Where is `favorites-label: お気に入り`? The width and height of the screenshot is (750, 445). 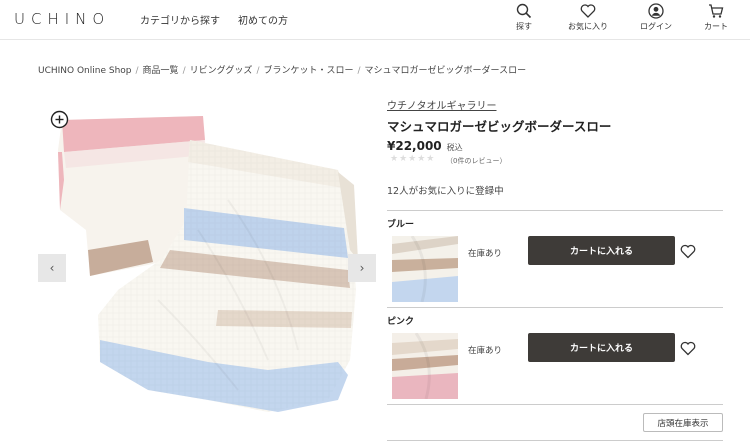 favorites-label: お気に入り is located at coordinates (588, 26).